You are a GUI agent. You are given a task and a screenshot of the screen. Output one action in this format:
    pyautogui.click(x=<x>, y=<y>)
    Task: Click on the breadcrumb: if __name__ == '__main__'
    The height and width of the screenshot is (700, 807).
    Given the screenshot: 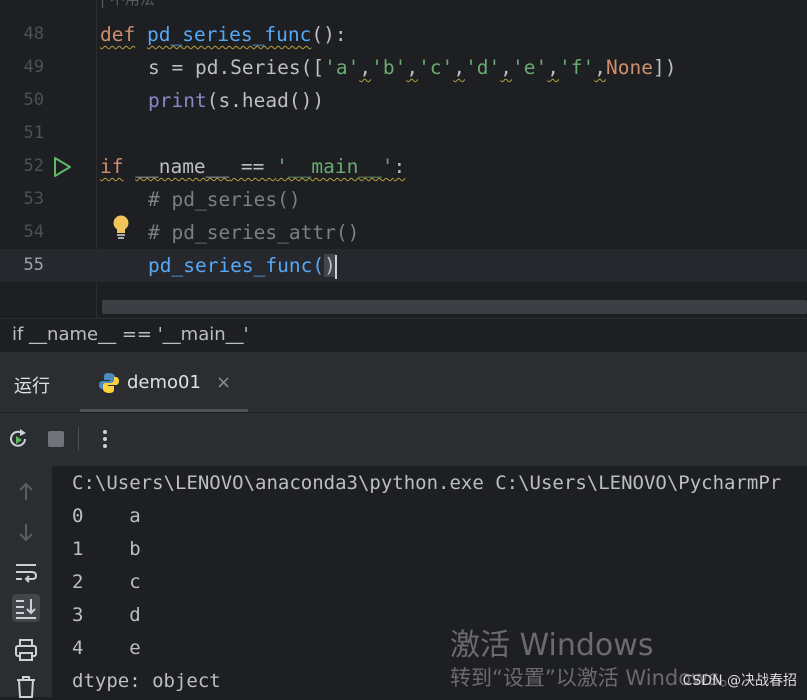 What is the action you would take?
    pyautogui.click(x=403, y=335)
    